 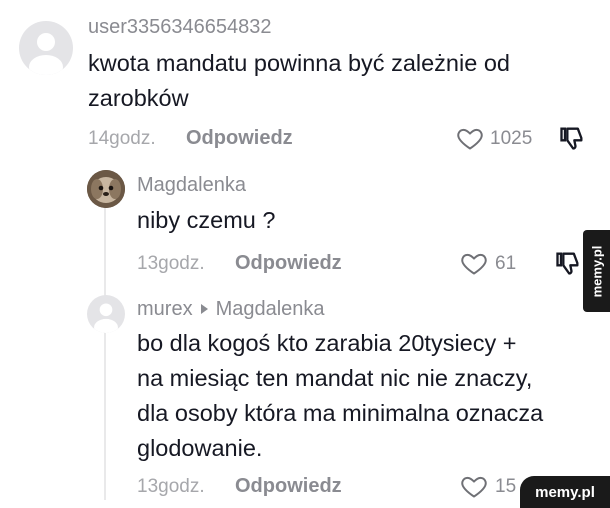 I want to click on comment-username: murex, so click(x=165, y=309).